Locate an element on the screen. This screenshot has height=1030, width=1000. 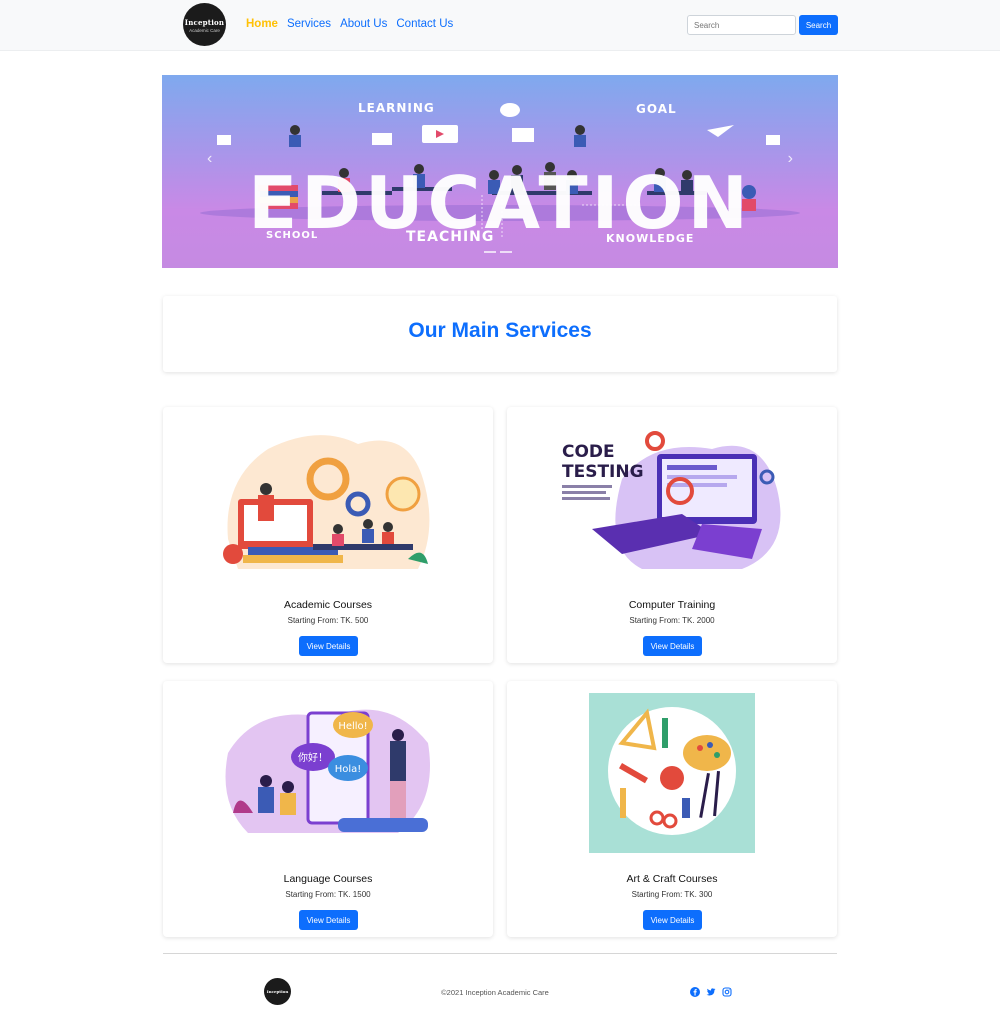
service-title: Academic Courses is located at coordinates (328, 605).